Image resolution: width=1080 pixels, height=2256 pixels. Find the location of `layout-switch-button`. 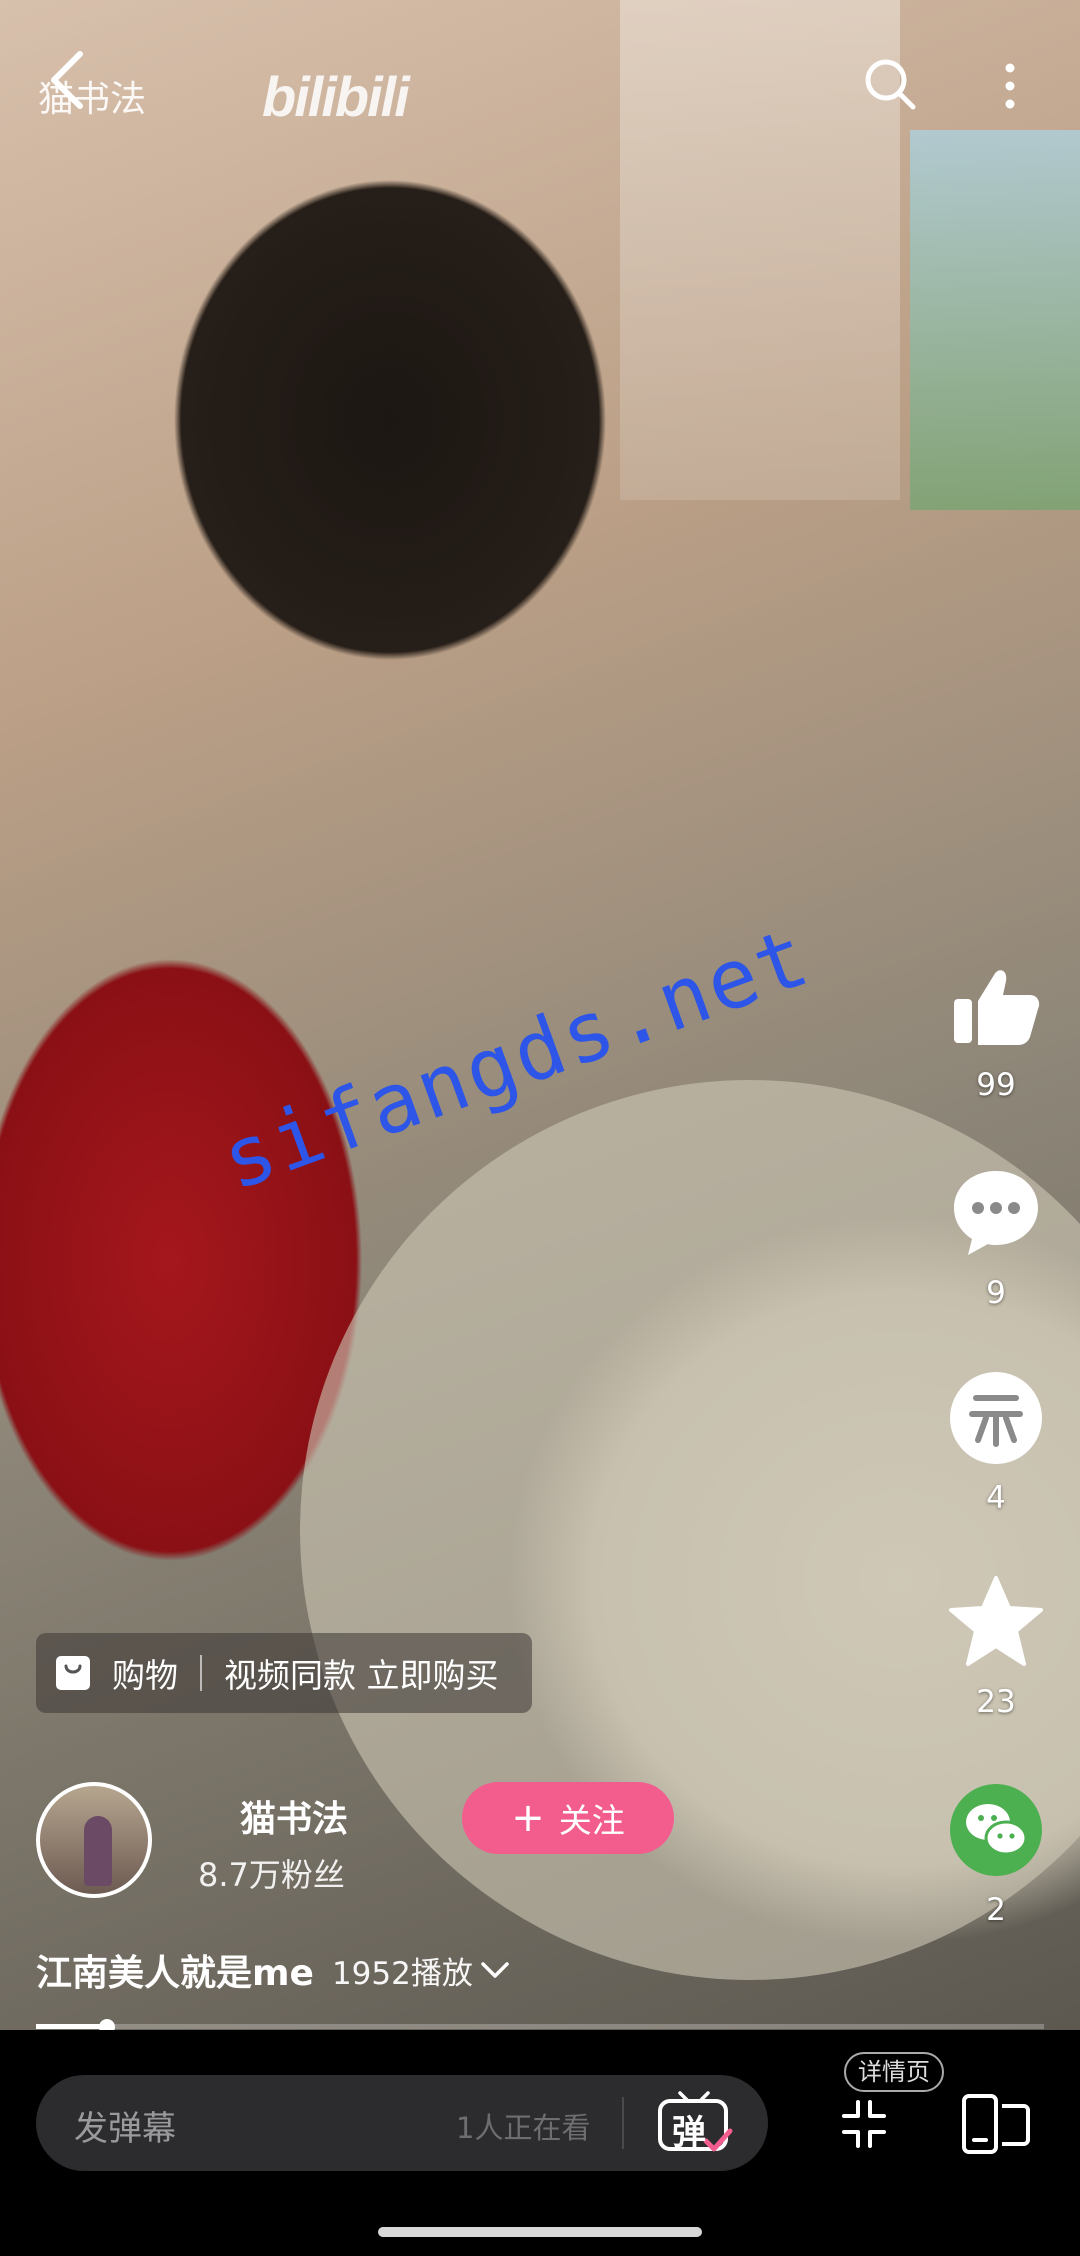

layout-switch-button is located at coordinates (996, 2124).